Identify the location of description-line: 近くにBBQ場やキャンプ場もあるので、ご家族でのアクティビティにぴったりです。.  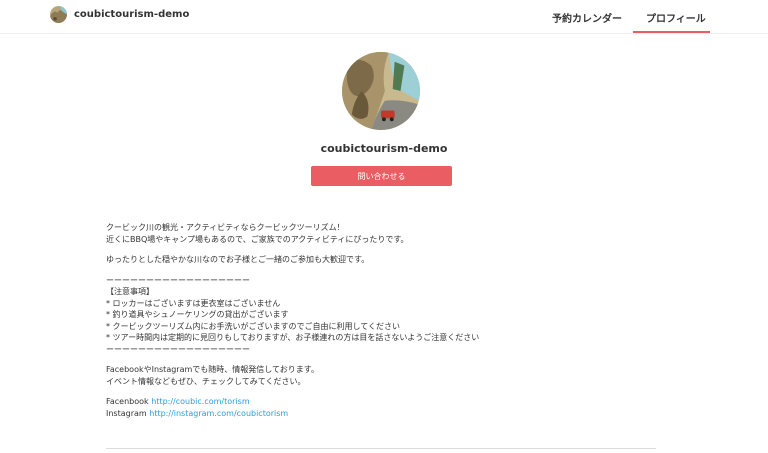
(257, 239).